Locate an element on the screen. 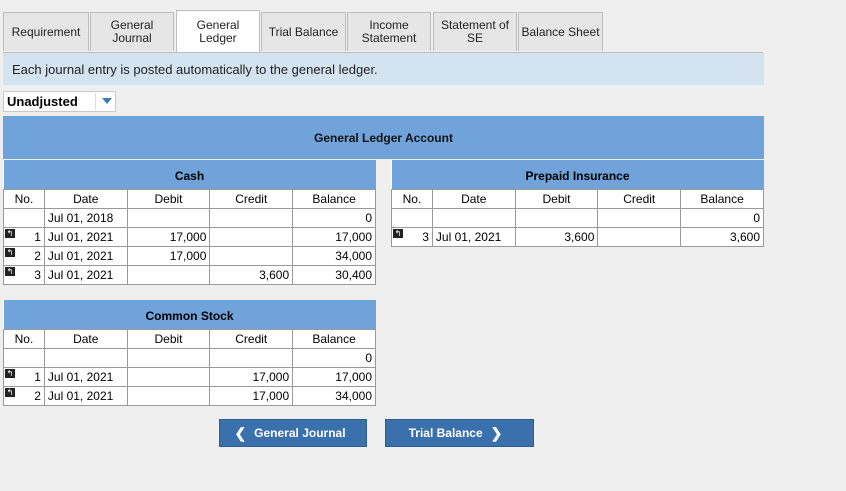 This screenshot has height=491, width=846. entry-credit: 17,000 is located at coordinates (251, 376).